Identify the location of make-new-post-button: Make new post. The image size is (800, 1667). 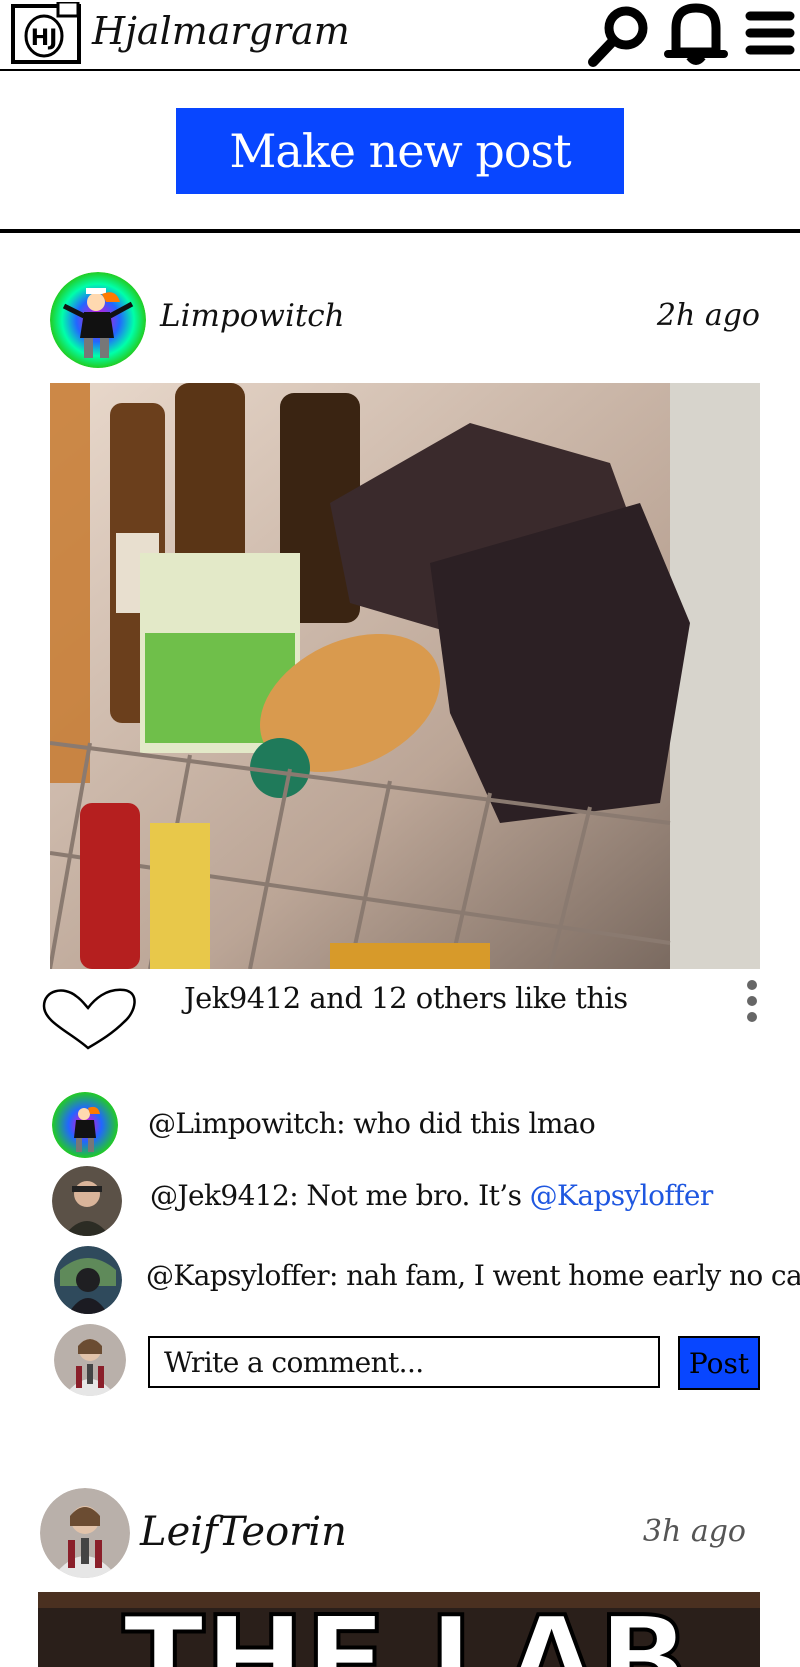
(400, 151).